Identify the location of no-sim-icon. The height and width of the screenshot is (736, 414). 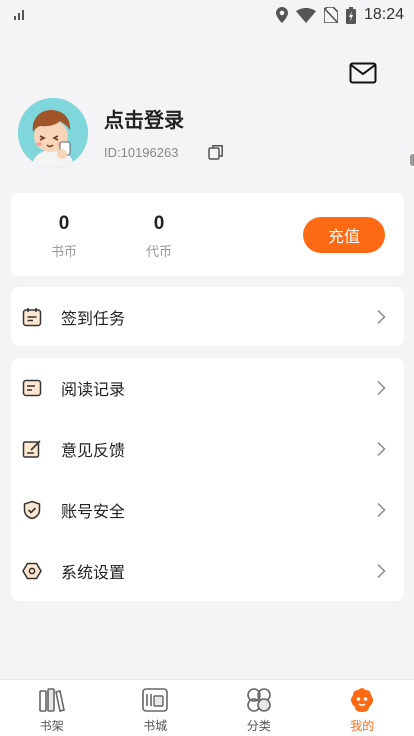
(330, 15).